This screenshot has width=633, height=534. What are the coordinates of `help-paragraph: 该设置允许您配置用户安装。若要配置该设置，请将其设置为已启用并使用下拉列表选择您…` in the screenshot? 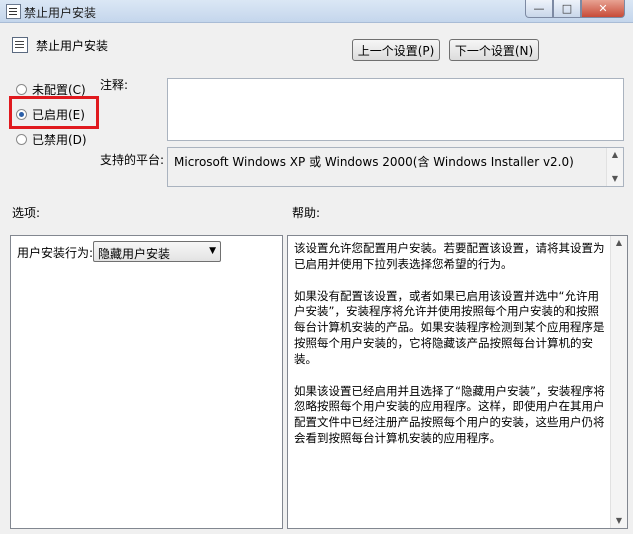 It's located at (449, 256).